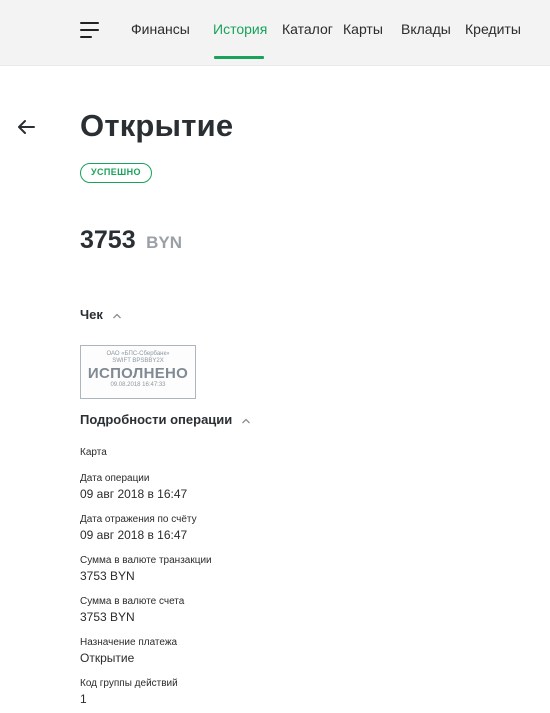  I want to click on details-section-toggle: Подробности операции, so click(165, 420).